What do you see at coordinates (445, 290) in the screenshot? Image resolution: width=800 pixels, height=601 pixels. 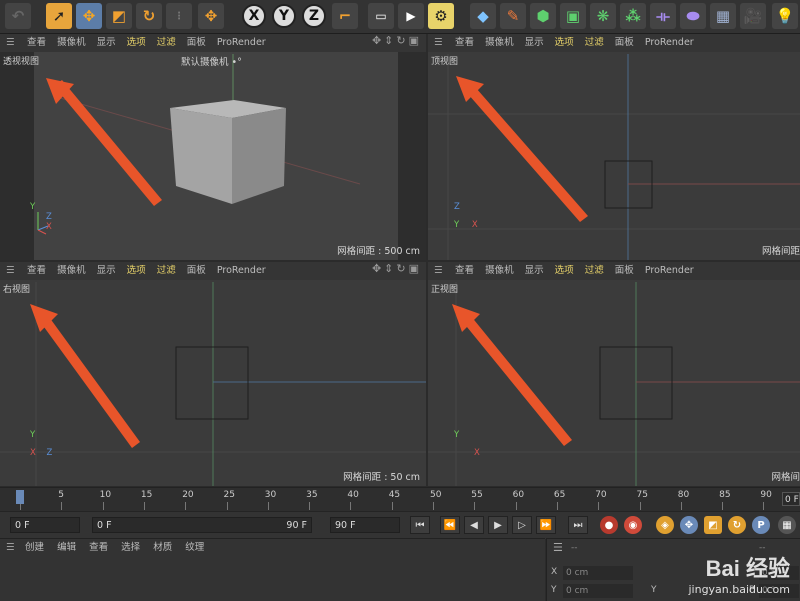 I see `viewport-title: 正视图` at bounding box center [445, 290].